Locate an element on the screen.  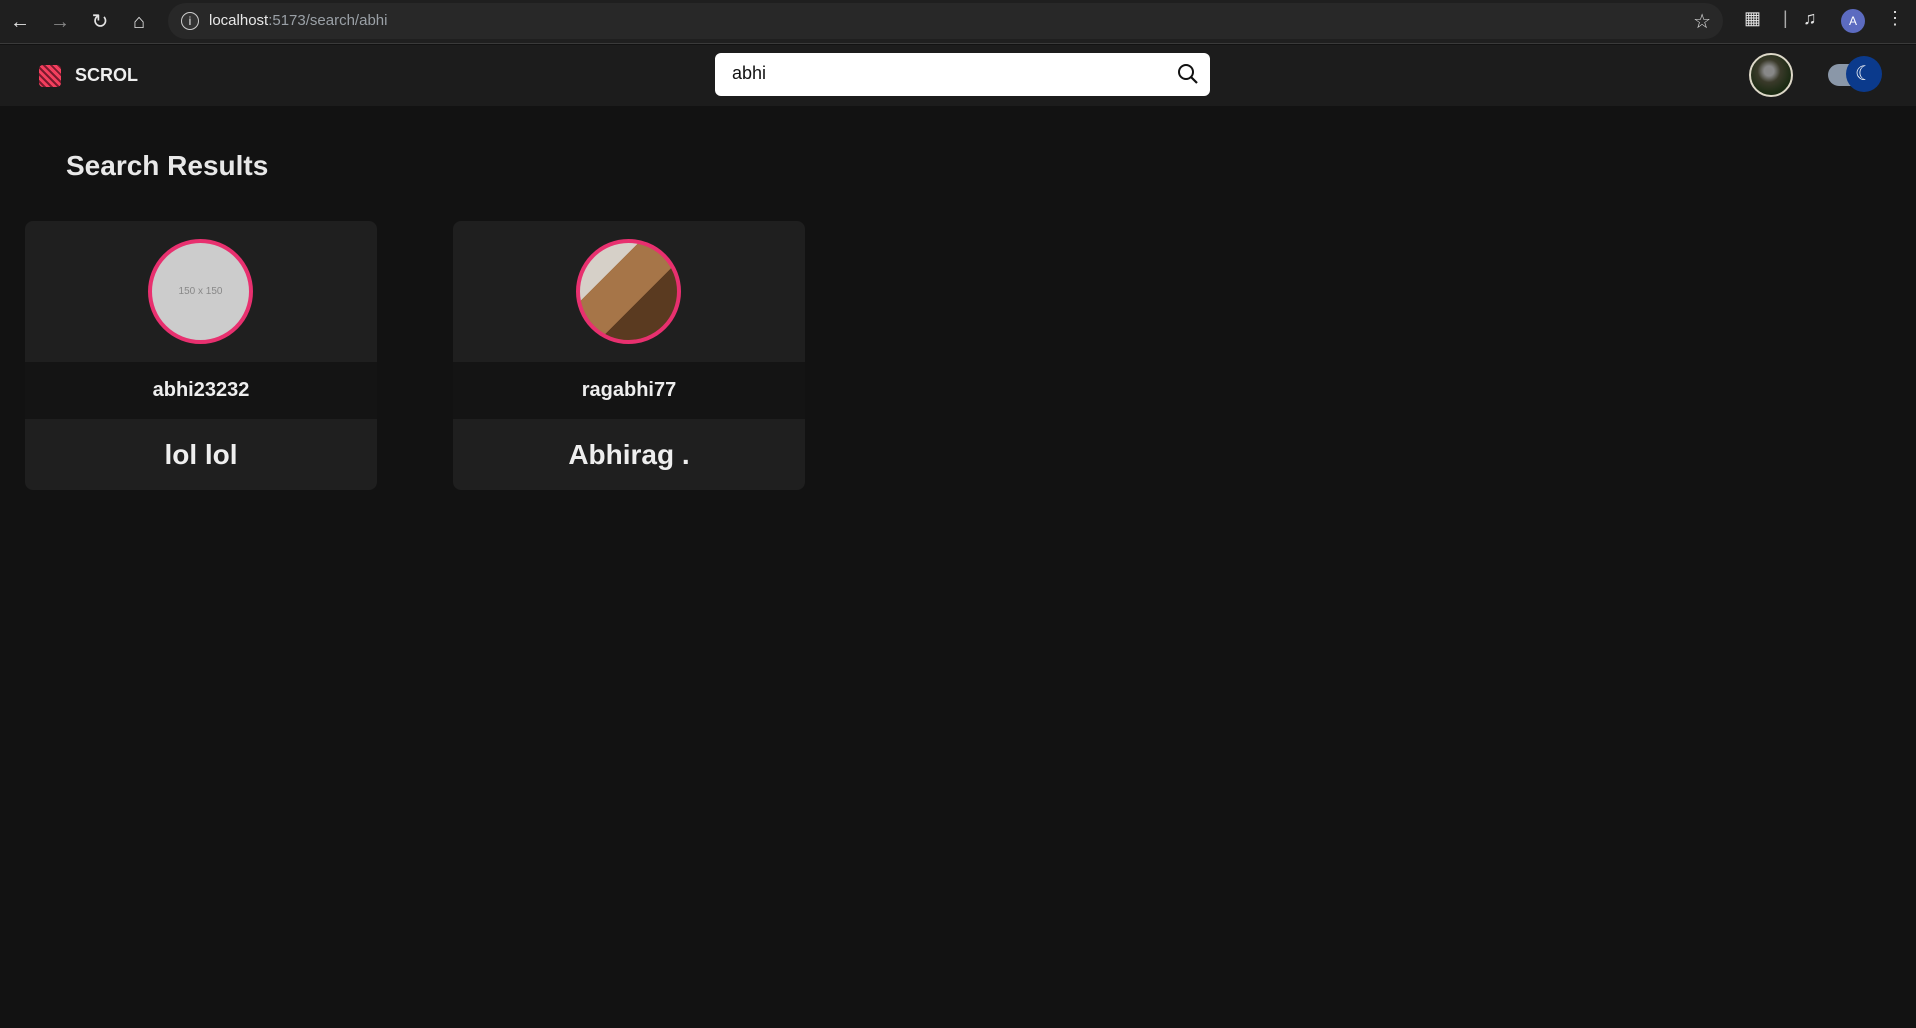
search-icon is located at coordinates (1188, 74).